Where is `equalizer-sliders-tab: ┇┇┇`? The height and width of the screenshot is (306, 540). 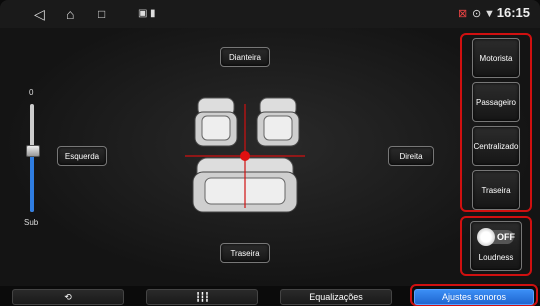
equalizer-sliders-tab: ┇┇┇ is located at coordinates (202, 297).